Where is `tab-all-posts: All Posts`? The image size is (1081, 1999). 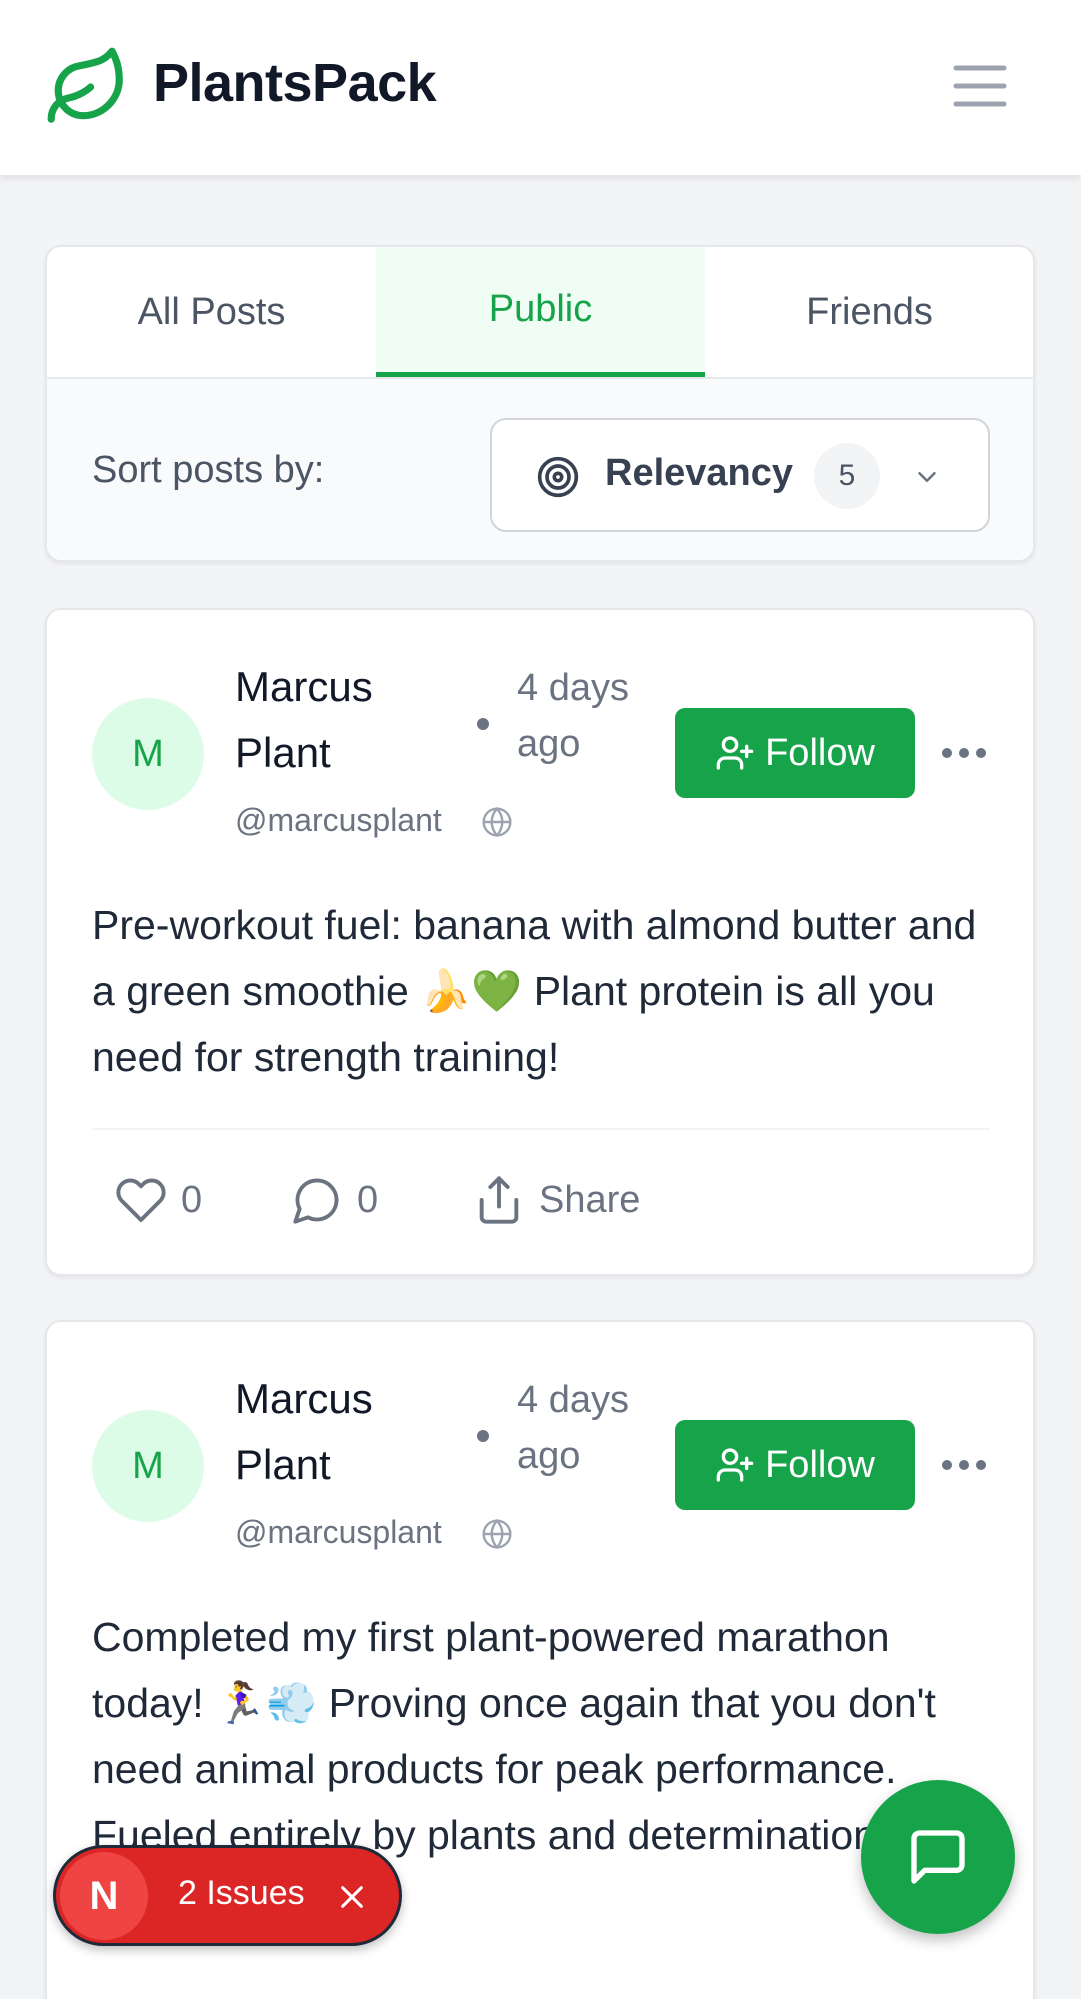
tab-all-posts: All Posts is located at coordinates (211, 312).